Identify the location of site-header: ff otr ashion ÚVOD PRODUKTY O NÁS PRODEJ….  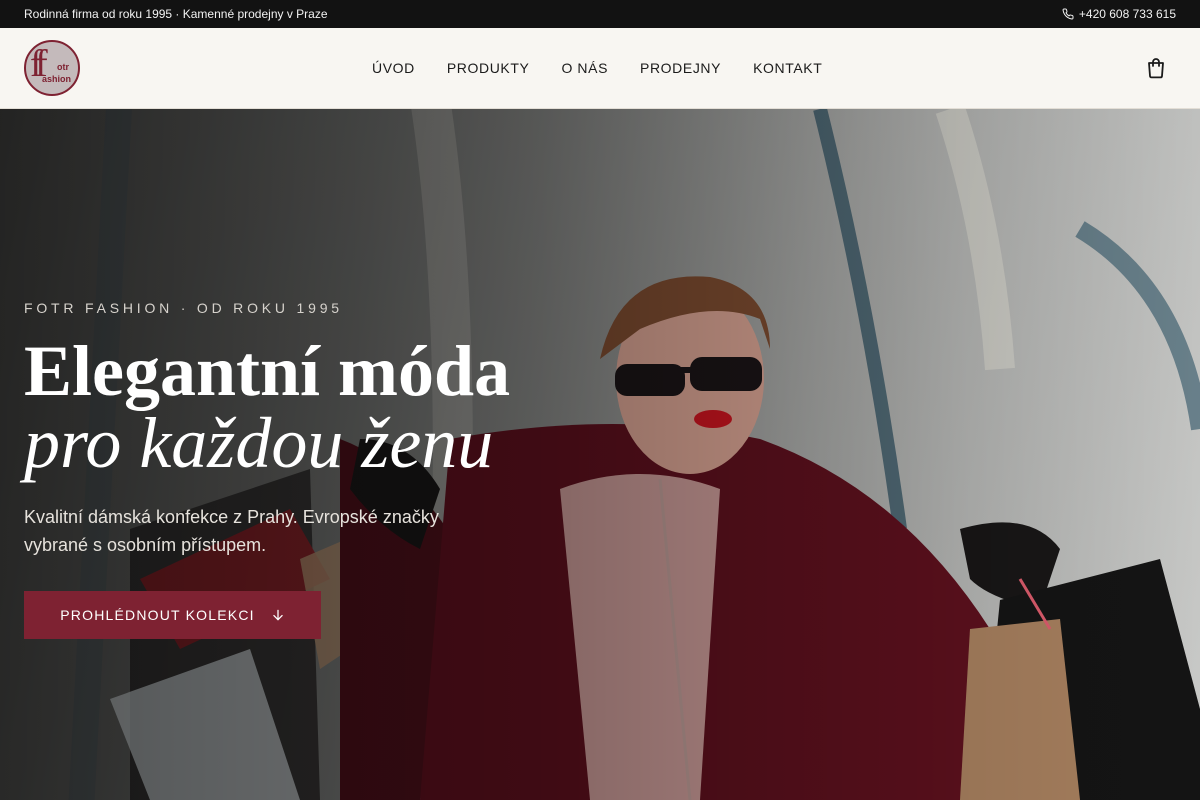
(600, 68).